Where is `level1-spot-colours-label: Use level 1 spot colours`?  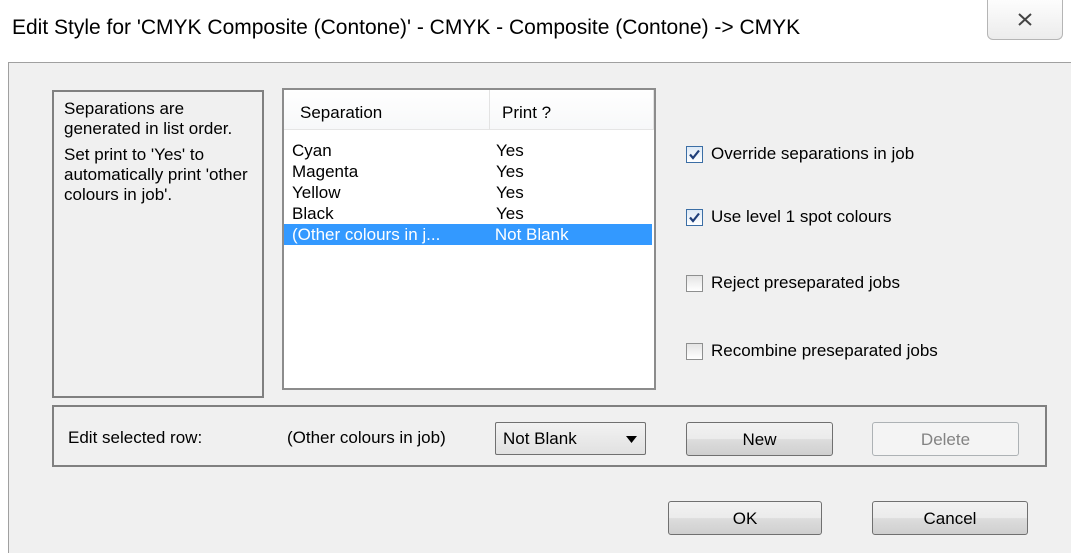 level1-spot-colours-label: Use level 1 spot colours is located at coordinates (801, 216).